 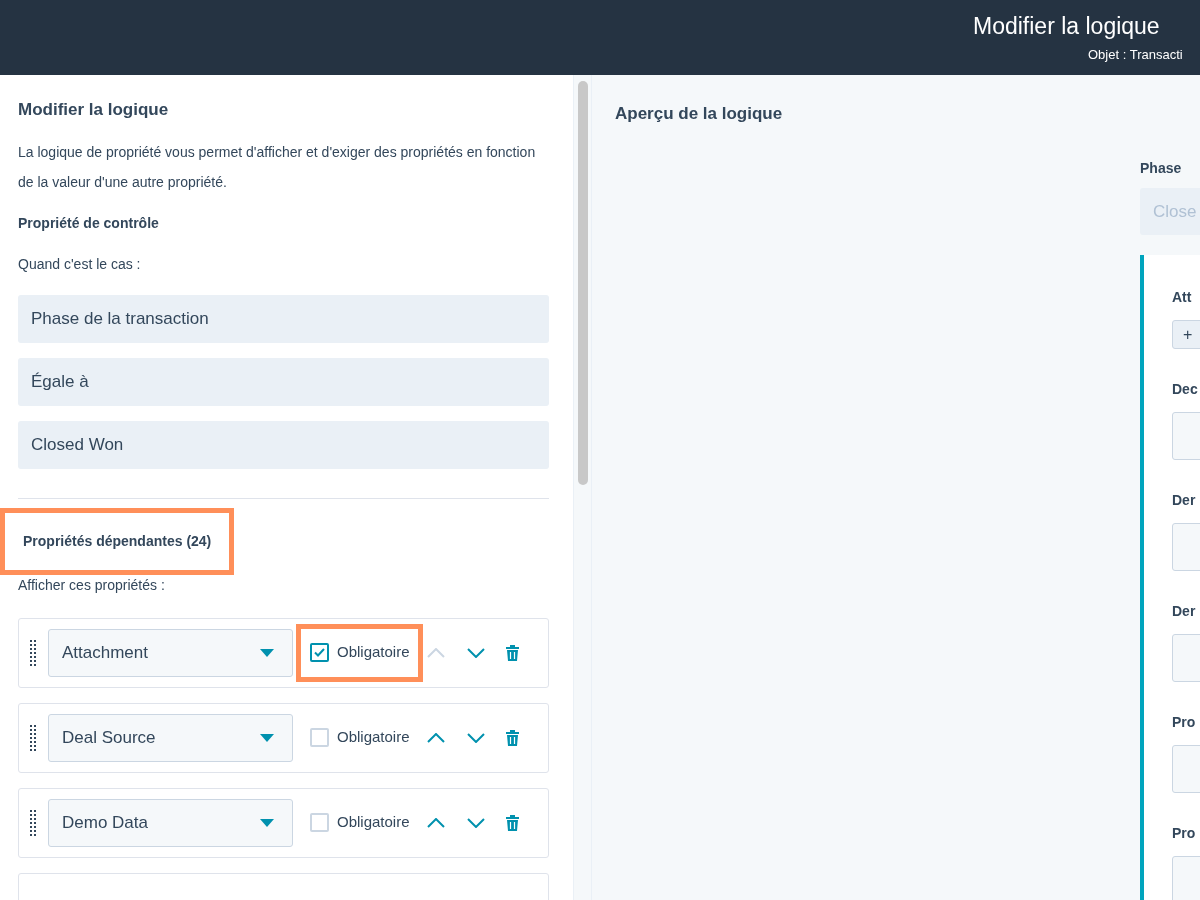 I want to click on section-heading: Propriétés dépendantes (24), so click(x=117, y=541).